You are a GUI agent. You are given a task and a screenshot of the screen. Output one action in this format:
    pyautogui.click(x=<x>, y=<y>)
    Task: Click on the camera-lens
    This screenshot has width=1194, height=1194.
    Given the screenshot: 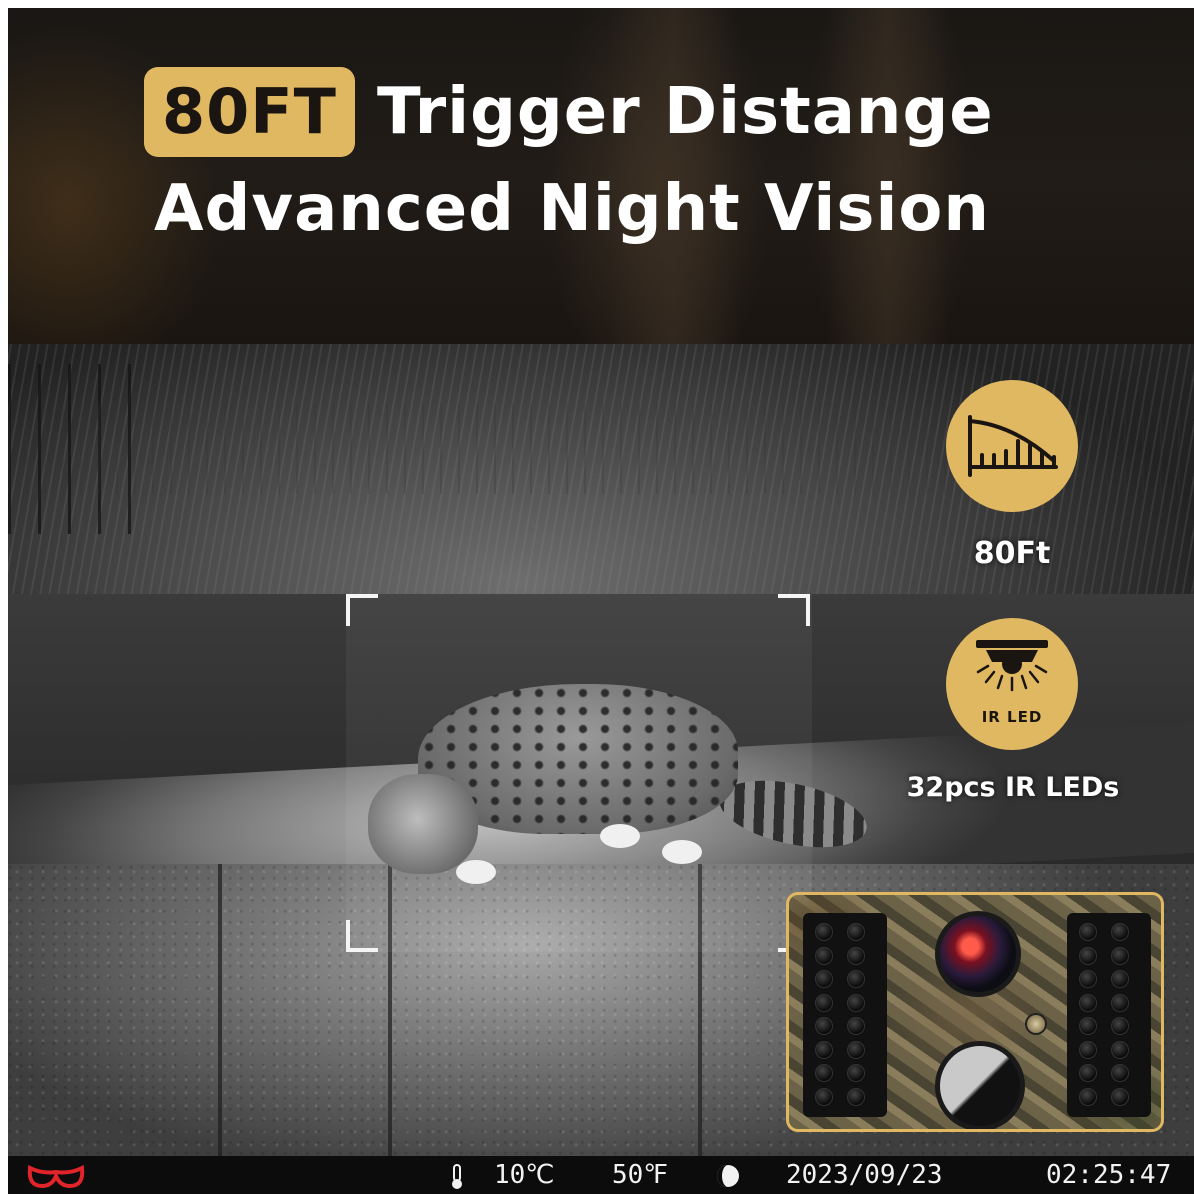 What is the action you would take?
    pyautogui.click(x=978, y=954)
    